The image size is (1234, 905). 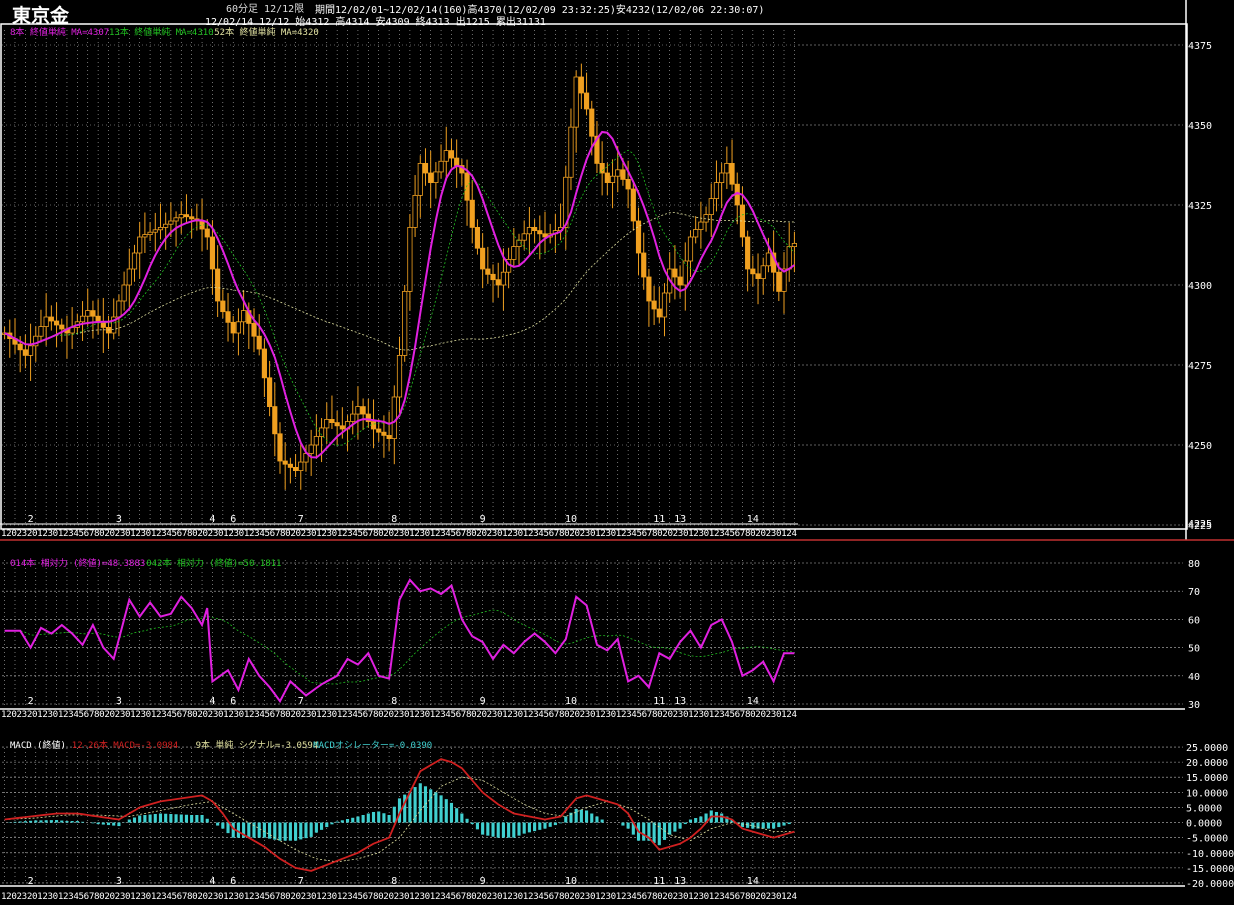 What do you see at coordinates (1210, 884) in the screenshot?
I see `macd-tick-label: -20.0000` at bounding box center [1210, 884].